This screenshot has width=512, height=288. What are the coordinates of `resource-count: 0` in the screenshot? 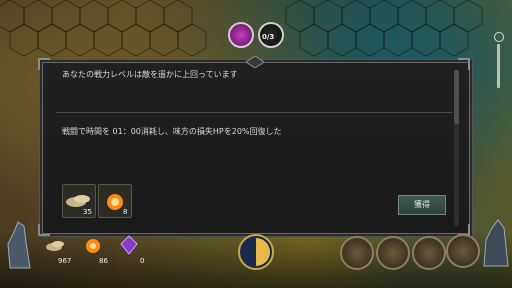 It's located at (142, 261).